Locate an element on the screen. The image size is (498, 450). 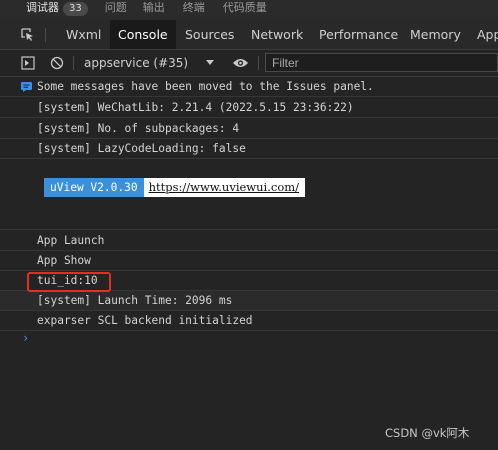
console-line: exparser SCL backend initialized is located at coordinates (249, 321).